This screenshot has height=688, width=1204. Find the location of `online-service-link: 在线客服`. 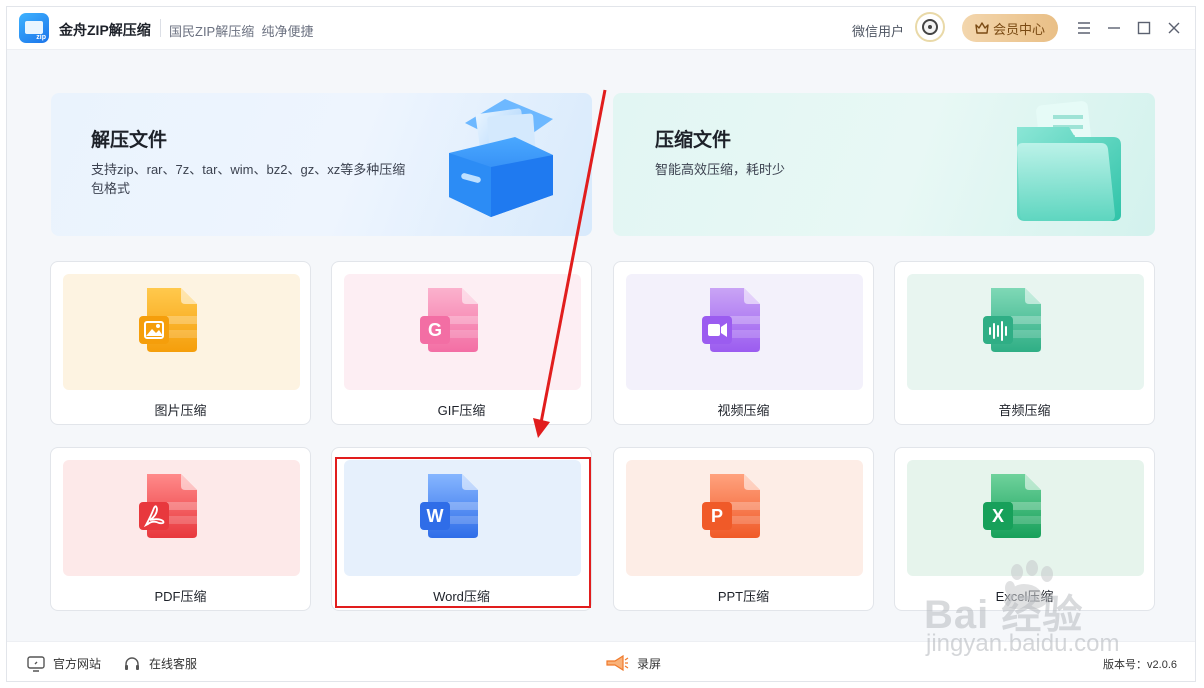

online-service-link: 在线客服 is located at coordinates (160, 663).